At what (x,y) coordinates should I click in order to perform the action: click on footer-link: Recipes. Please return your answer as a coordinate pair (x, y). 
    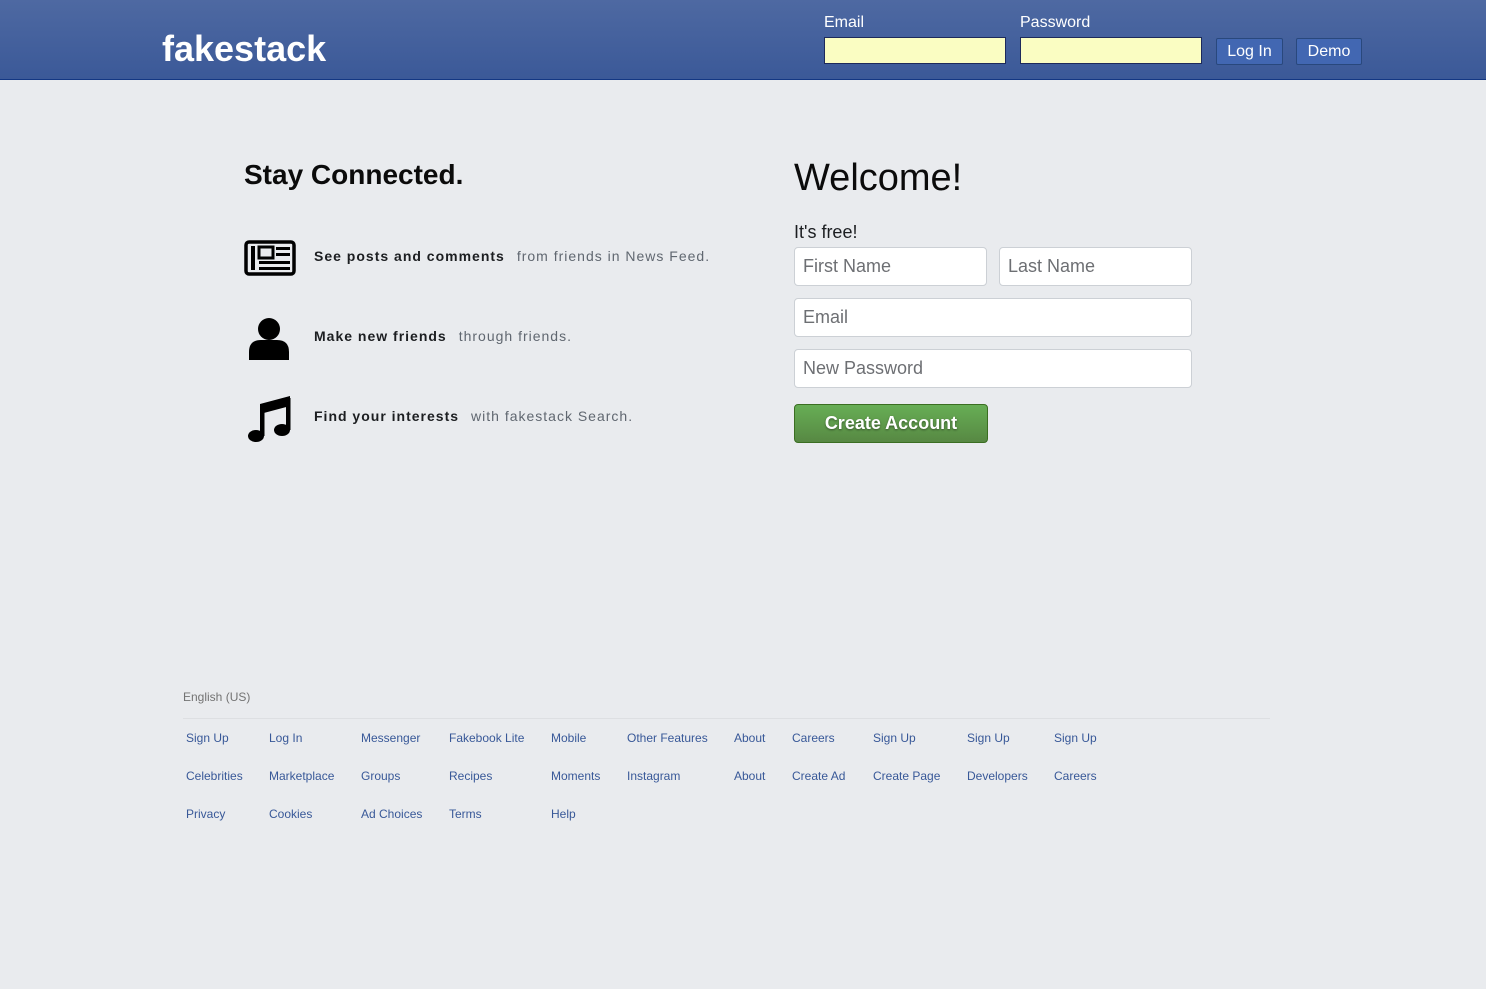
    Looking at the image, I should click on (470, 776).